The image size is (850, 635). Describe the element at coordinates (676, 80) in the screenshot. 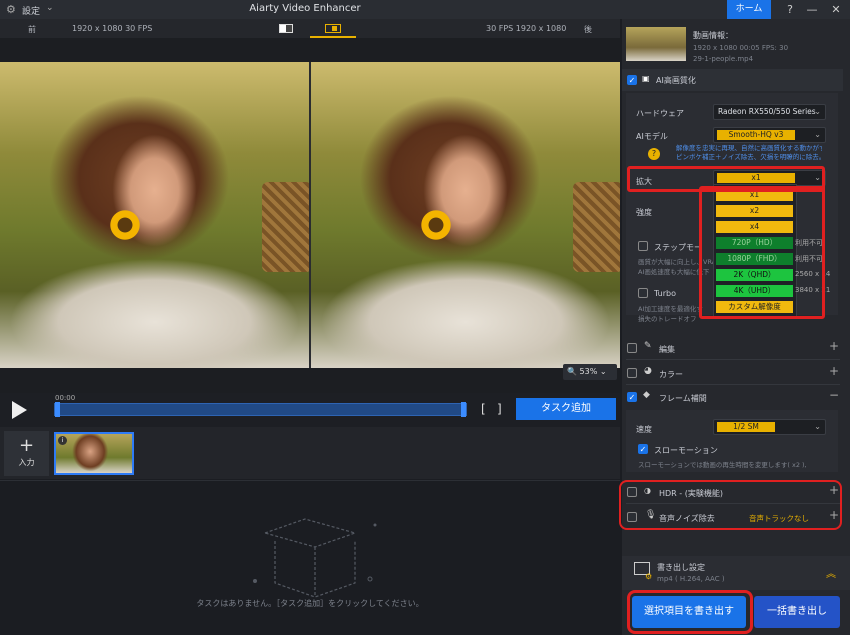

I see `ai-enhance-label: AI高画質化` at that location.